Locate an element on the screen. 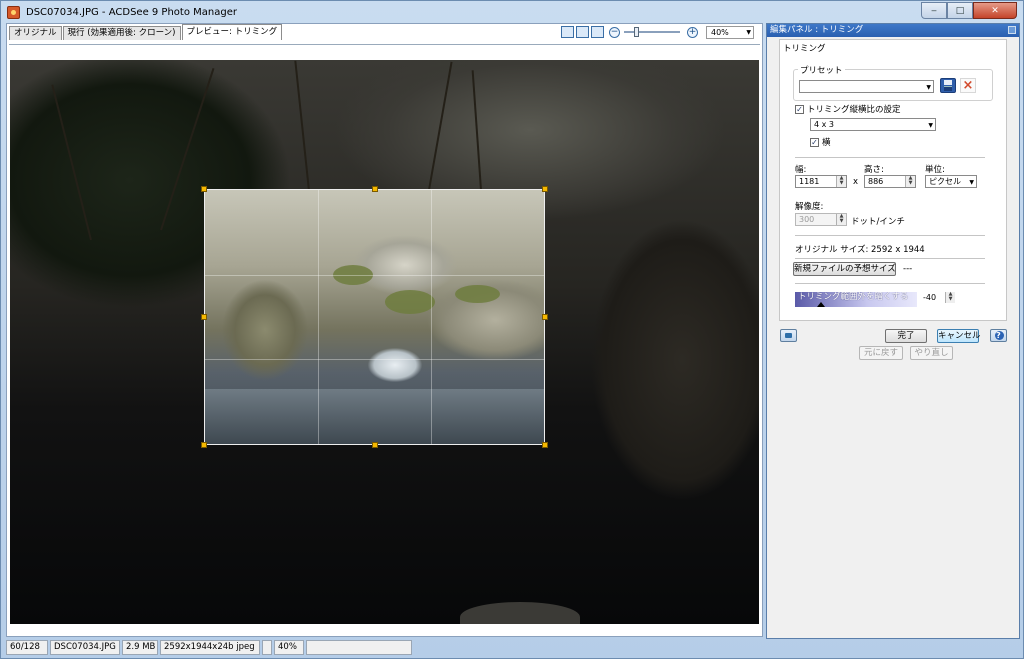 This screenshot has width=1024, height=659. window-title: DSC07034.JPG - ACDSee 9 Photo Manager is located at coordinates (131, 12).